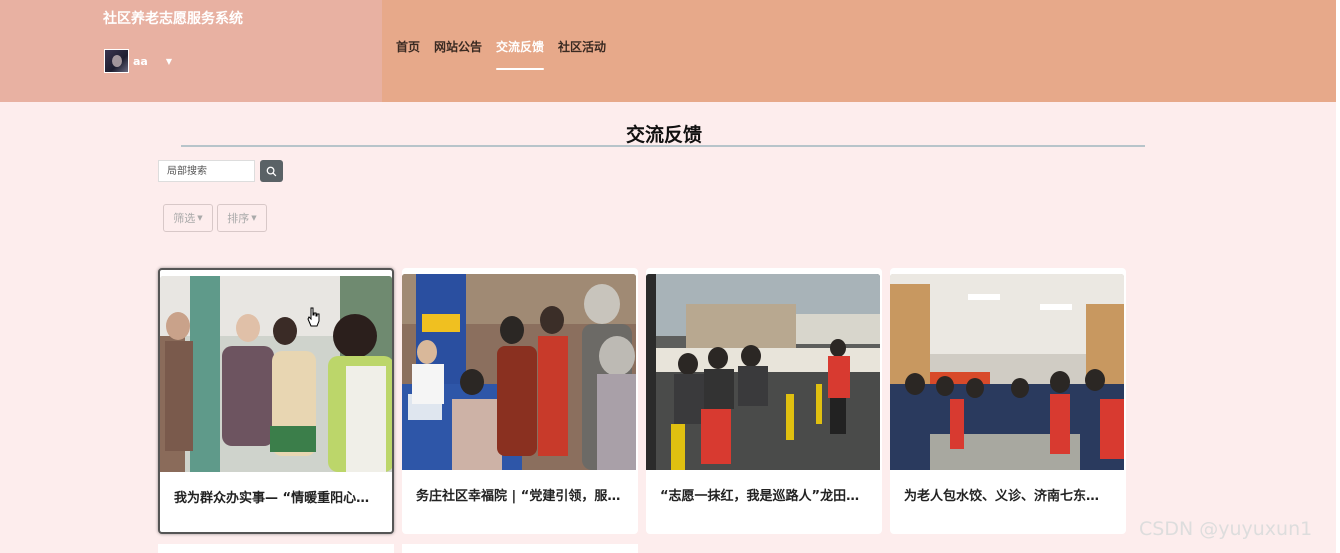 This screenshot has height=553, width=1340. What do you see at coordinates (173, 18) in the screenshot?
I see `site-title: 社区养老志愿服务系统` at bounding box center [173, 18].